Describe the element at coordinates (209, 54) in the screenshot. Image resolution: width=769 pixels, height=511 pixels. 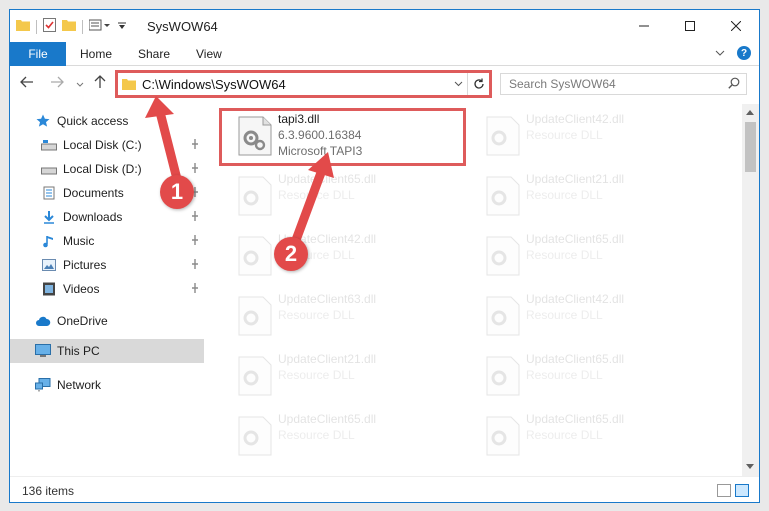
I see `tab-view: View` at that location.